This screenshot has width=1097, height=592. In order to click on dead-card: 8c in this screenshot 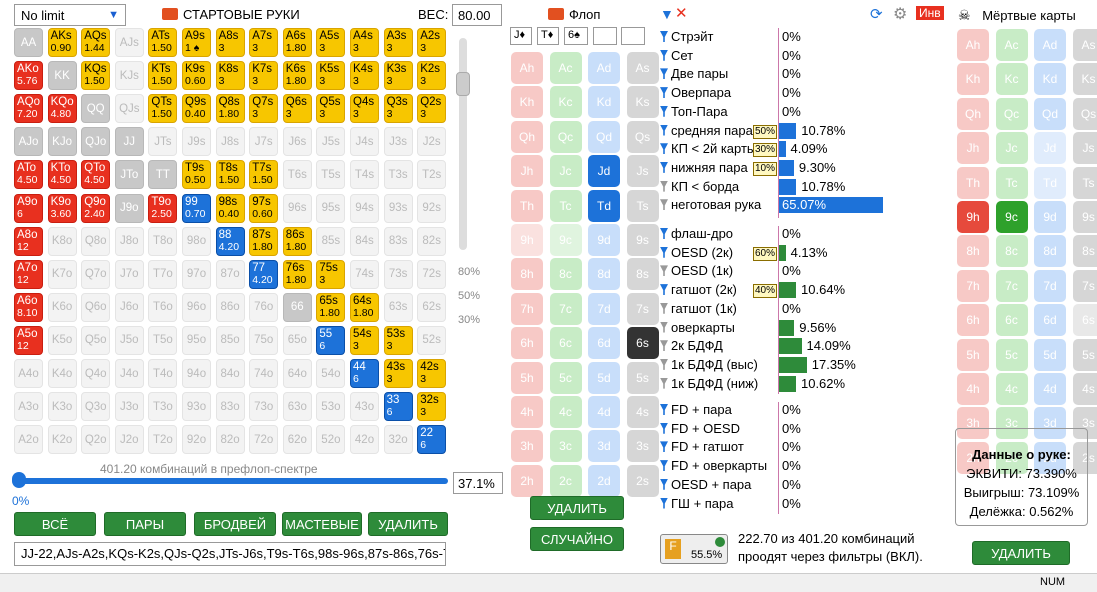, I will do `click(1011, 251)`.